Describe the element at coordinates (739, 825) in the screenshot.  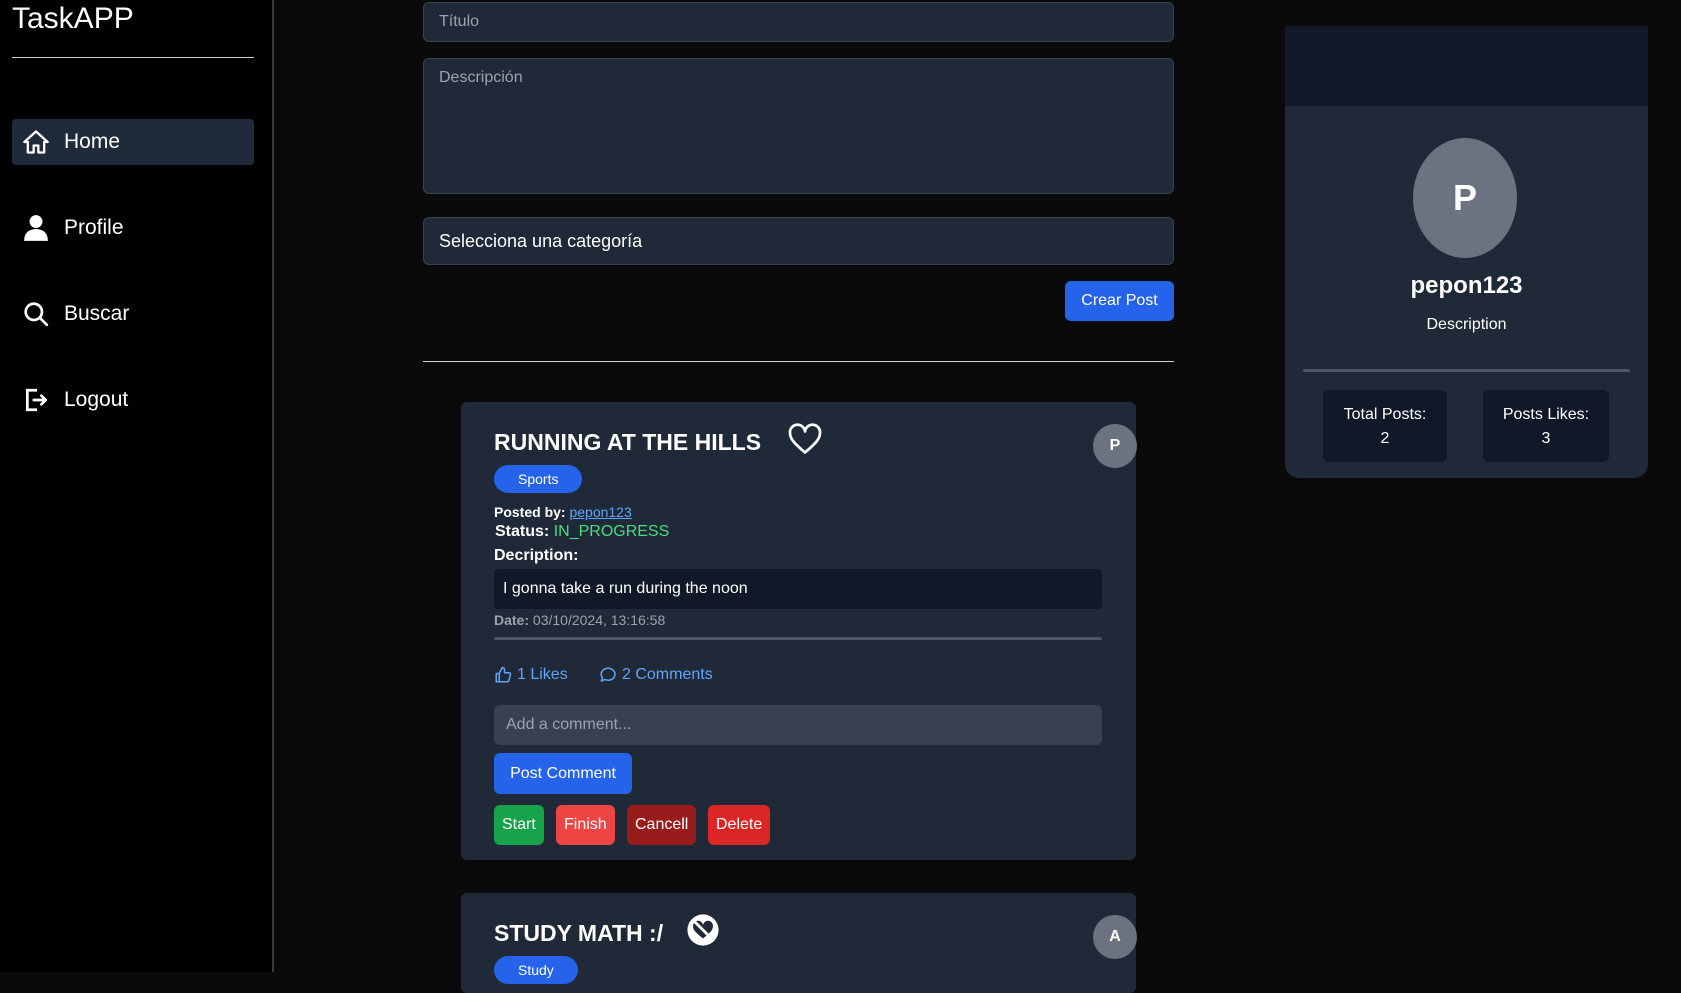
I see `delete-button: Delete` at that location.